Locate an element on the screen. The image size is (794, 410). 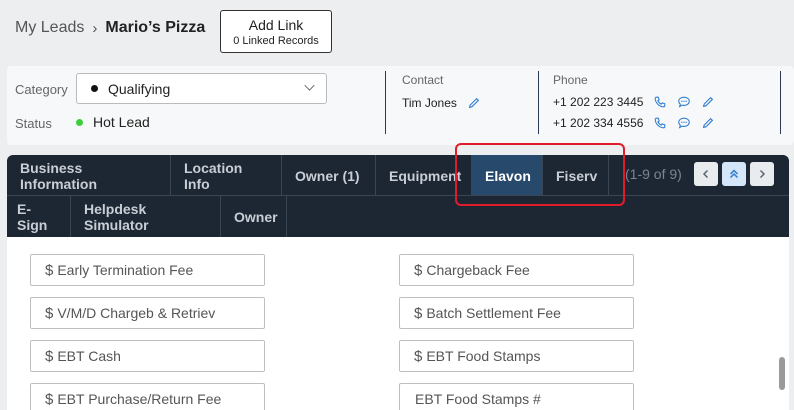
field-placeholder: Early Termination Fee is located at coordinates (125, 270).